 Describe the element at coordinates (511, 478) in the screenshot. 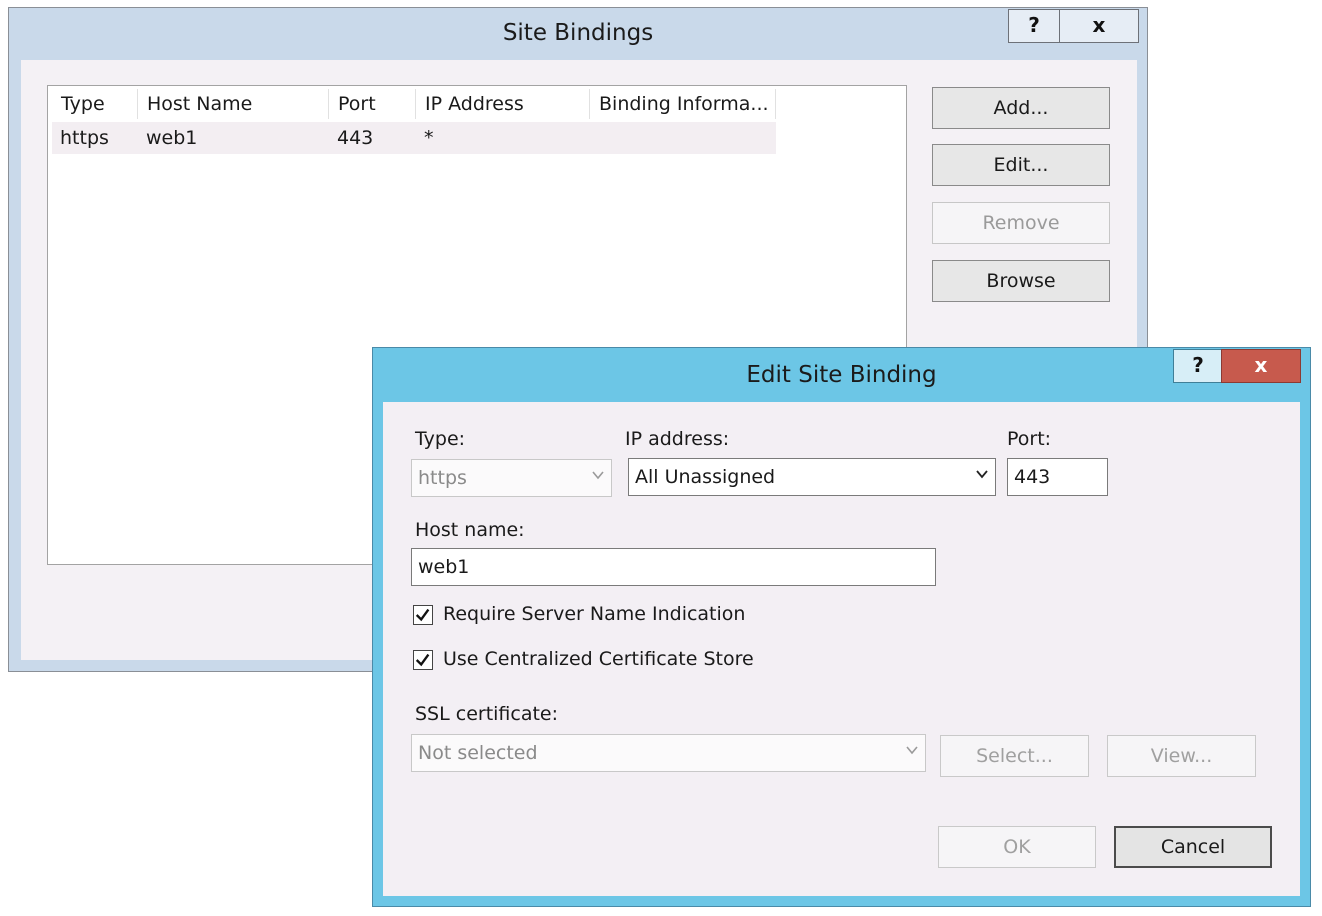

I see `type-dropdown: https` at that location.